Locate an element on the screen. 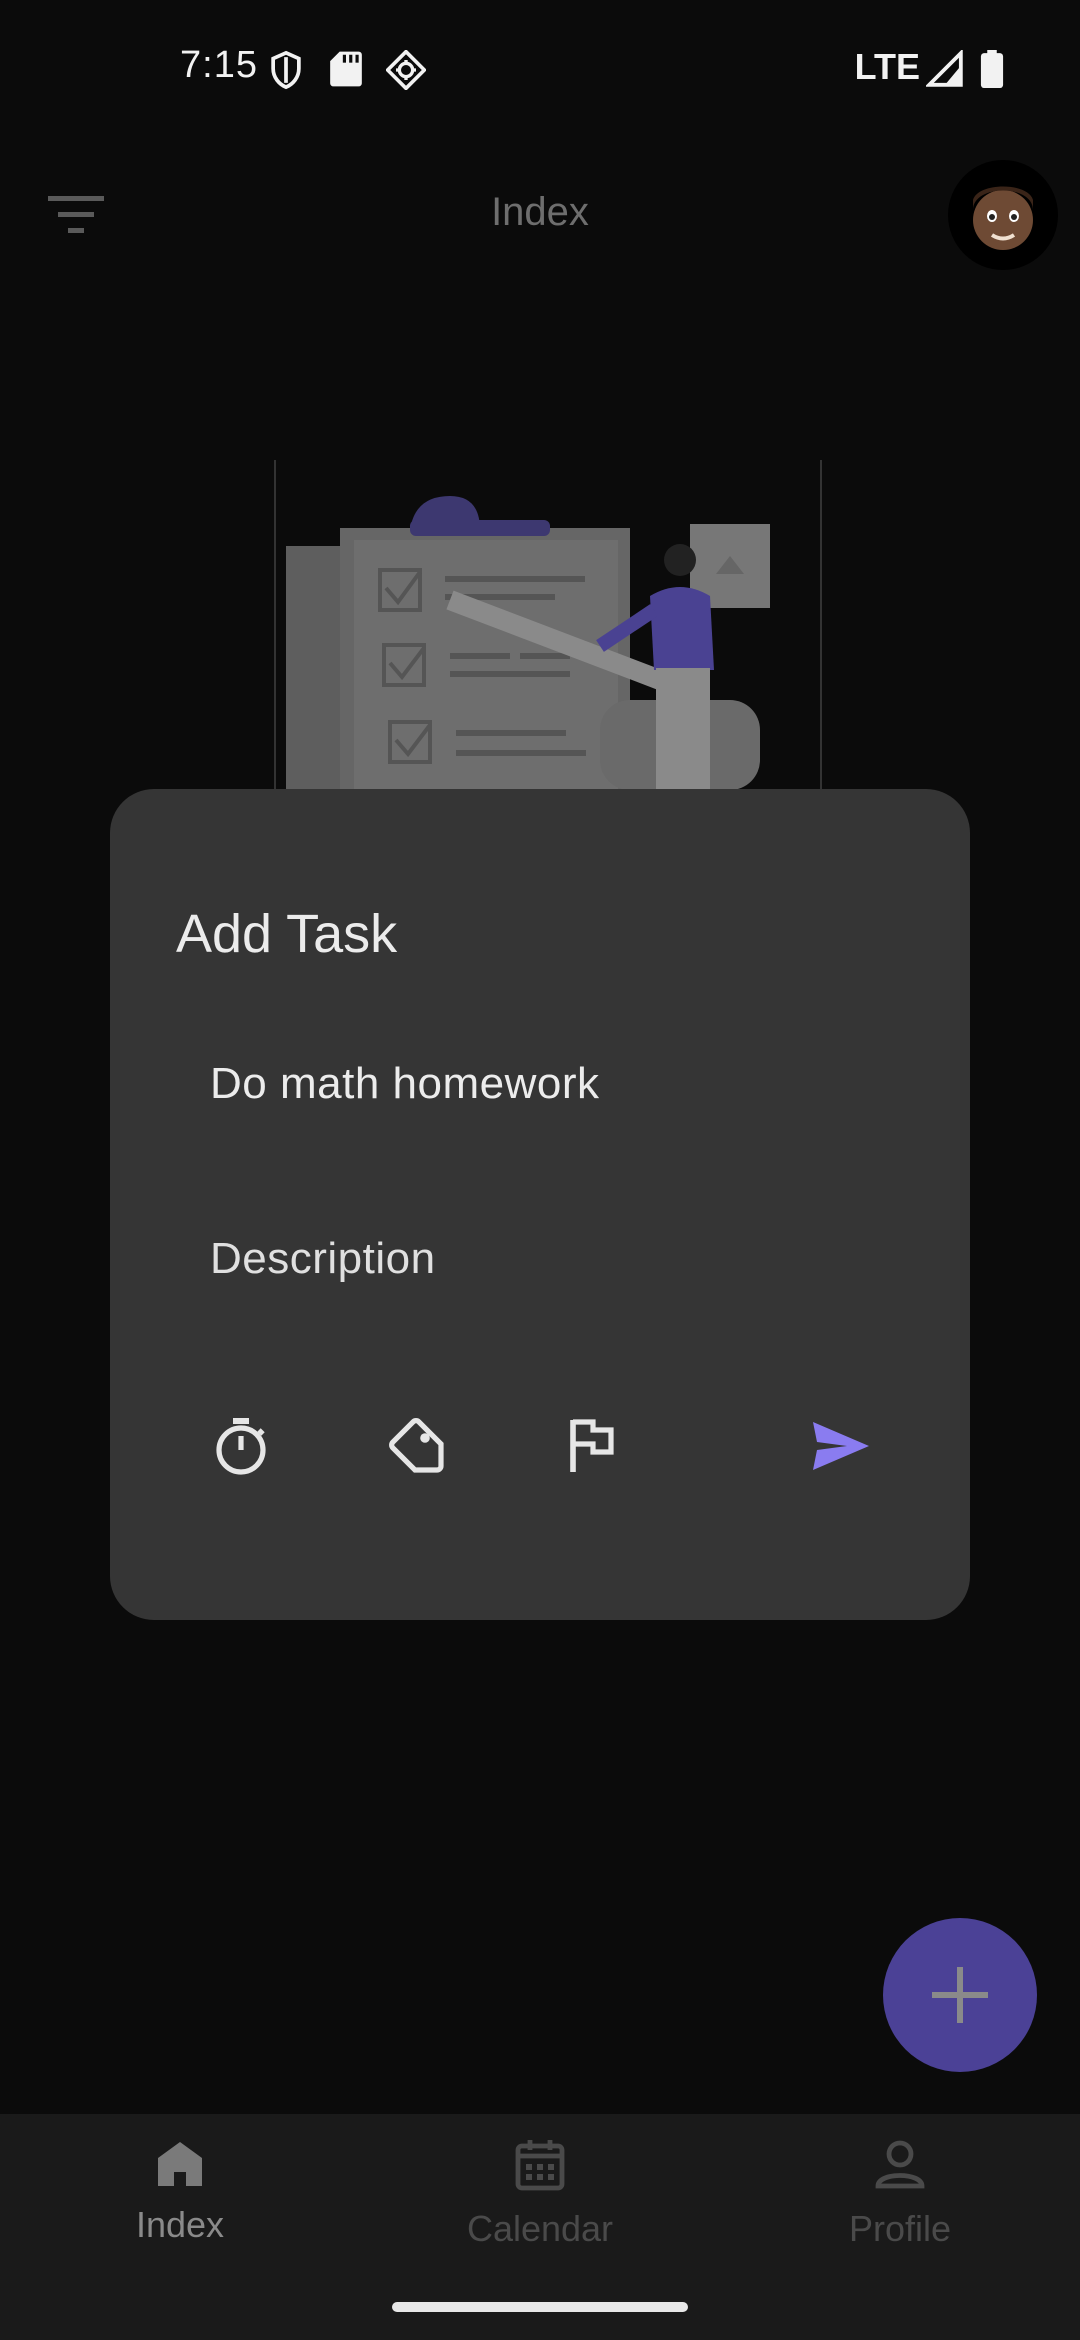 This screenshot has height=2340, width=1080. tag-button is located at coordinates (417, 1446).